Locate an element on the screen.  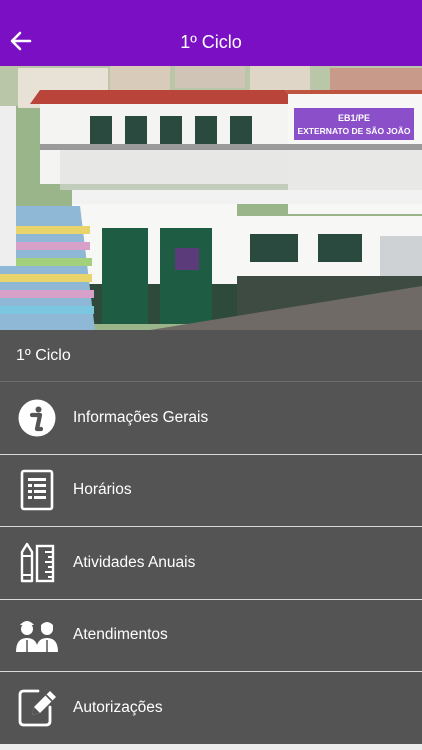
menu-item-label: Atividades Anuais is located at coordinates (134, 562).